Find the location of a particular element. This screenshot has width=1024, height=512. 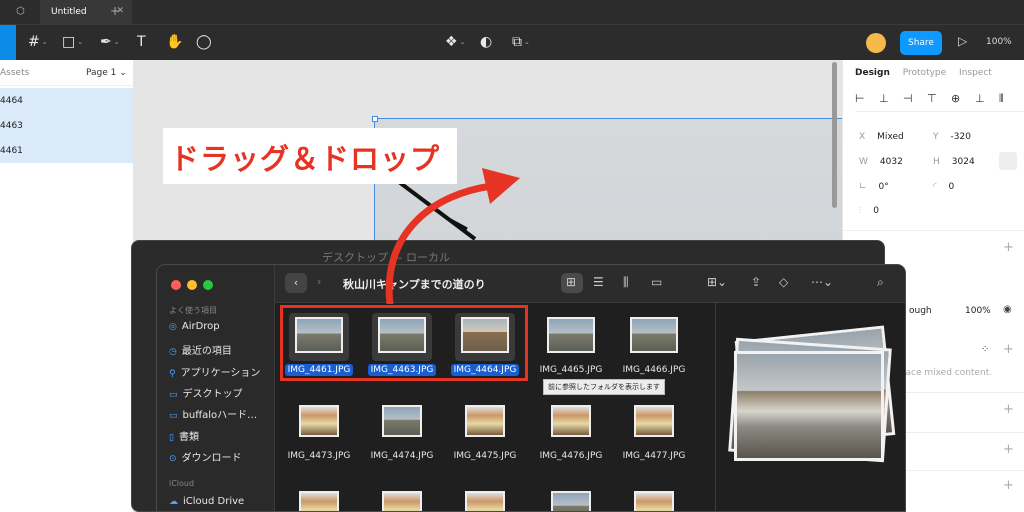

tag-icon: ◇ is located at coordinates (783, 282).